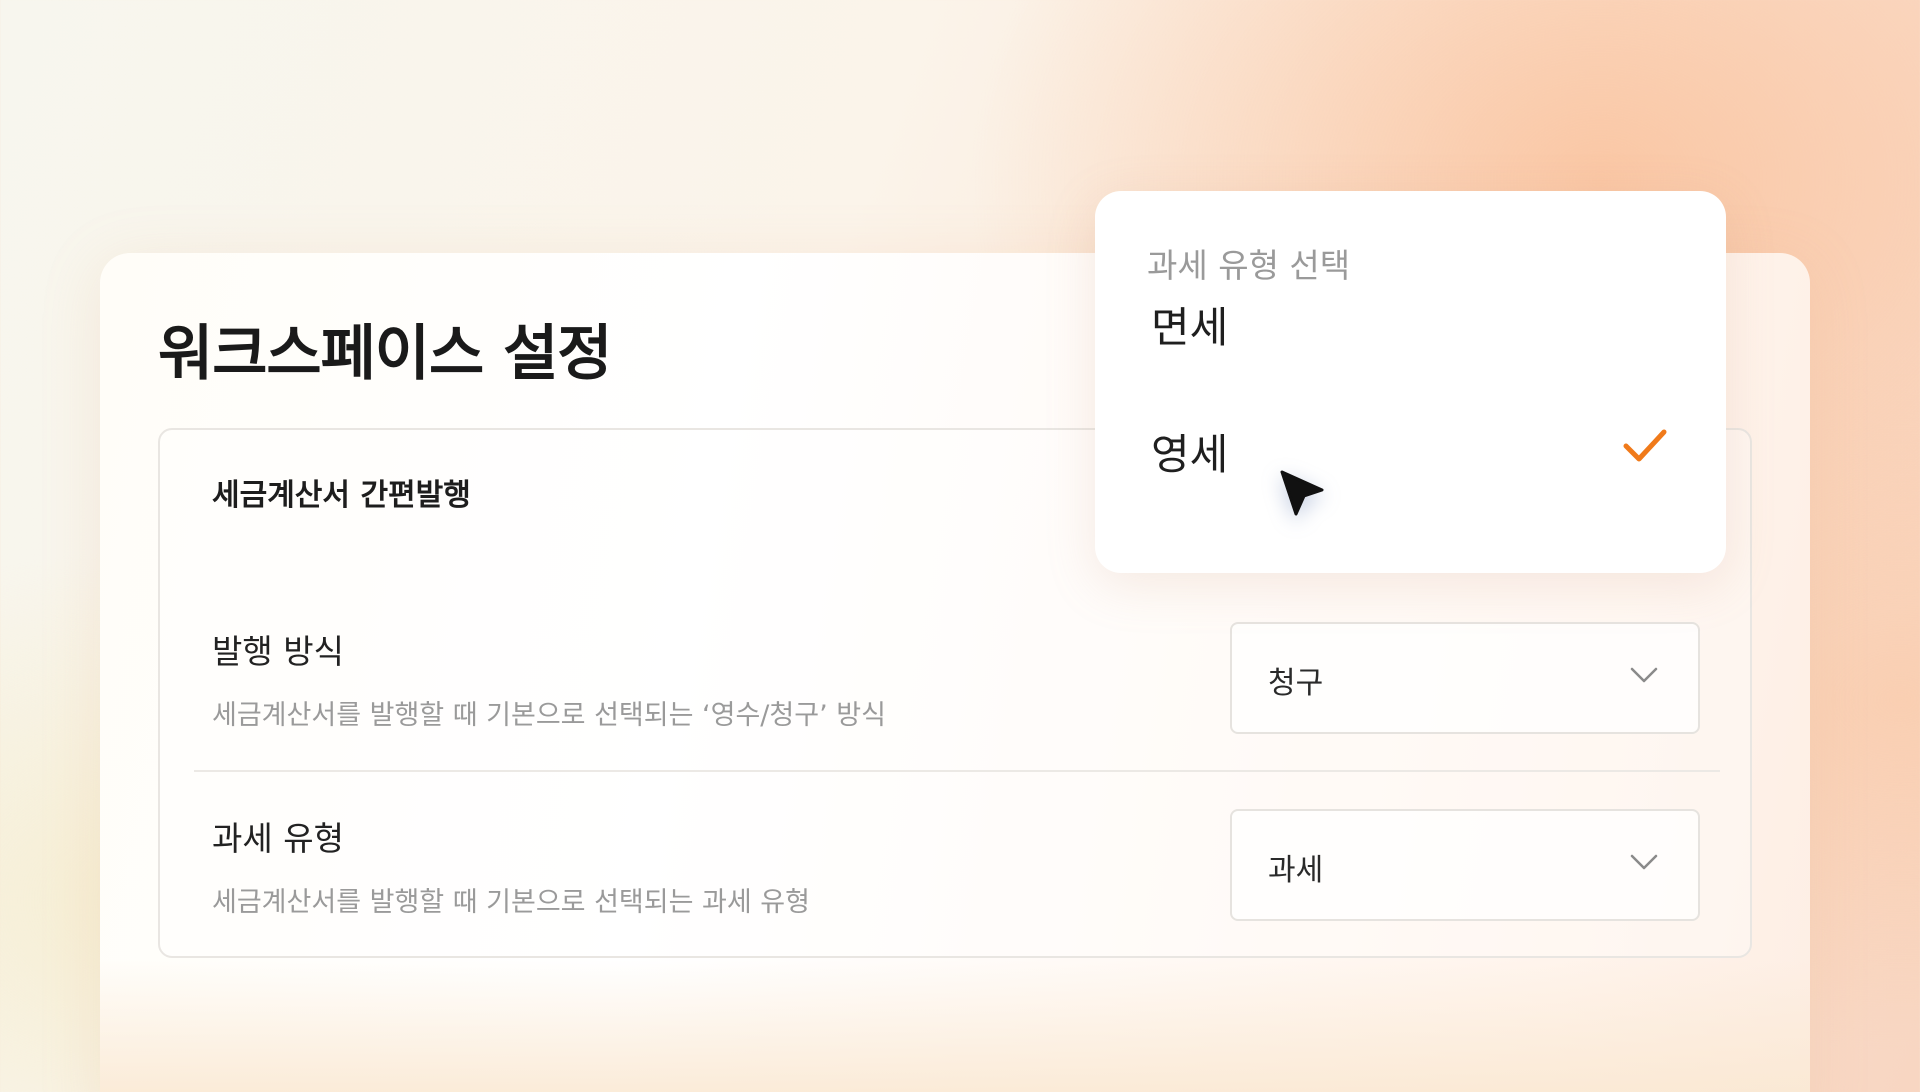 Image resolution: width=1920 pixels, height=1092 pixels. I want to click on option-zero-rated: 영세, so click(1410, 446).